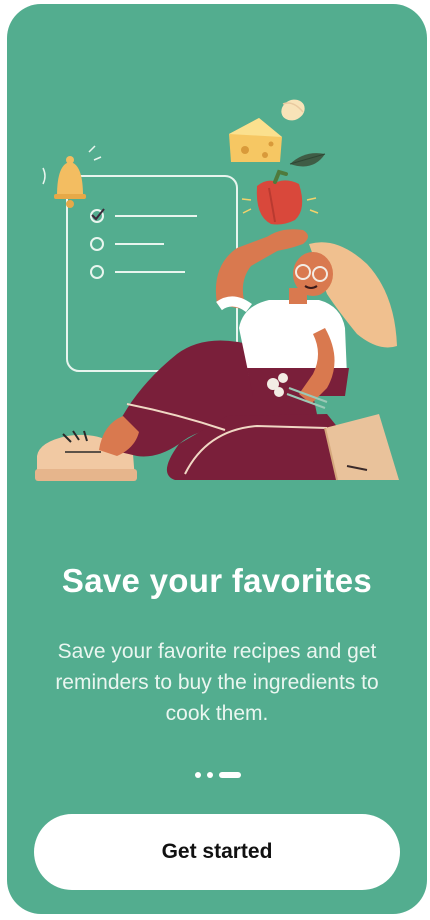 The image size is (430, 920). Describe the element at coordinates (255, 140) in the screenshot. I see `cheese-icon` at that location.